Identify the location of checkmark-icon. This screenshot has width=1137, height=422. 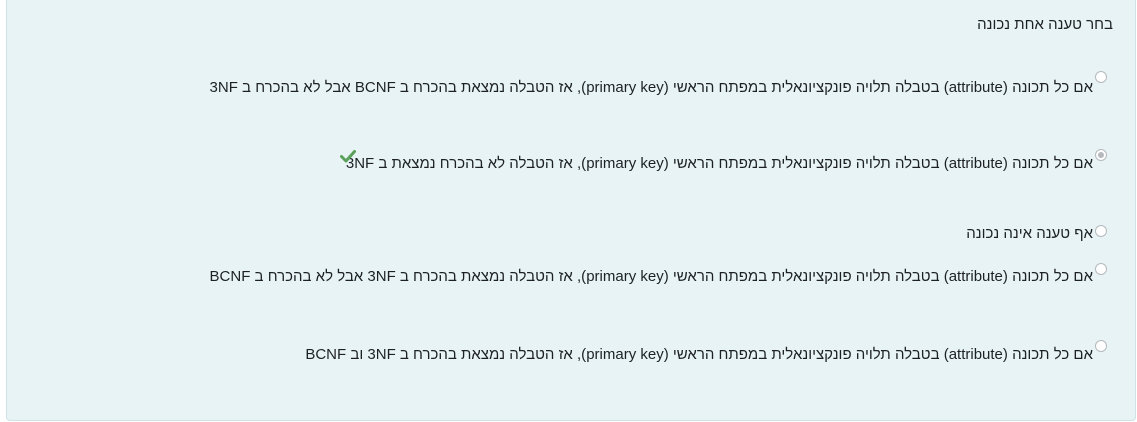
(348, 156).